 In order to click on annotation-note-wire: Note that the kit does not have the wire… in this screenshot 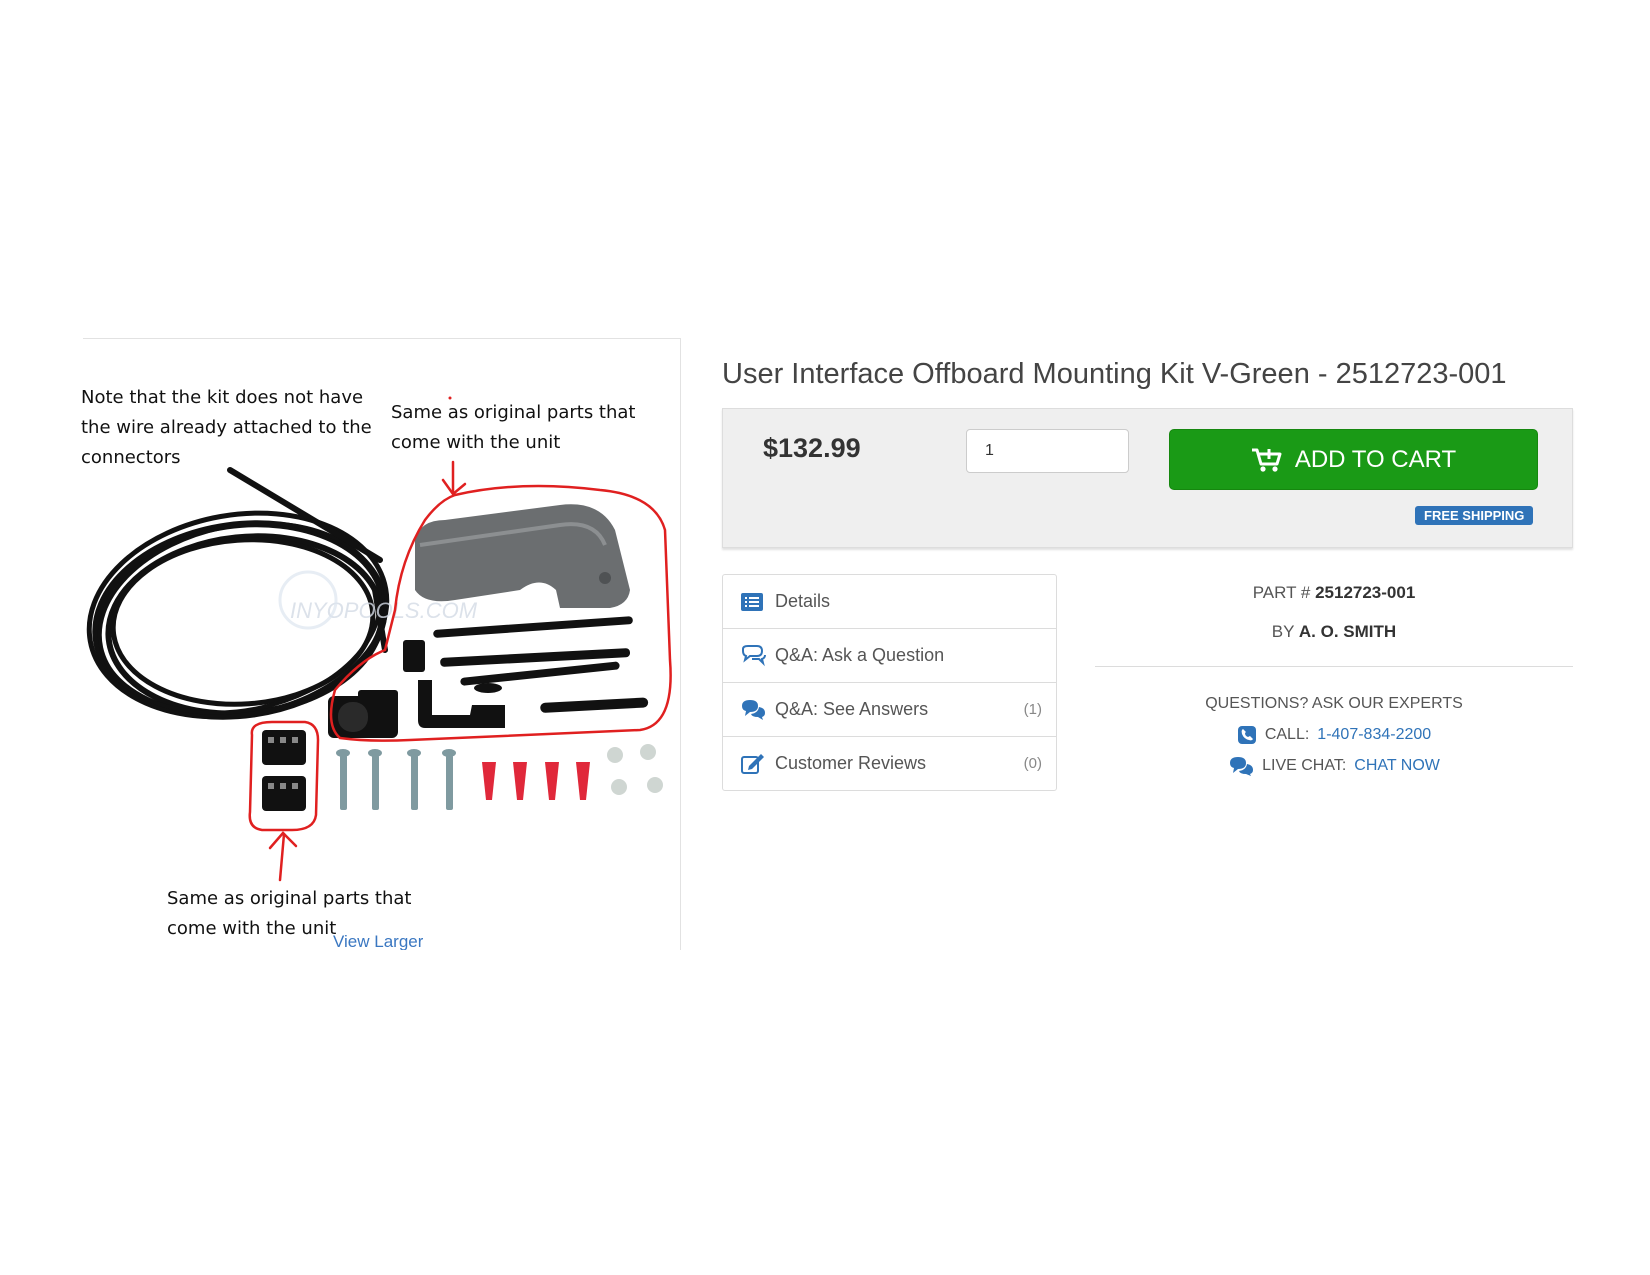, I will do `click(226, 427)`.